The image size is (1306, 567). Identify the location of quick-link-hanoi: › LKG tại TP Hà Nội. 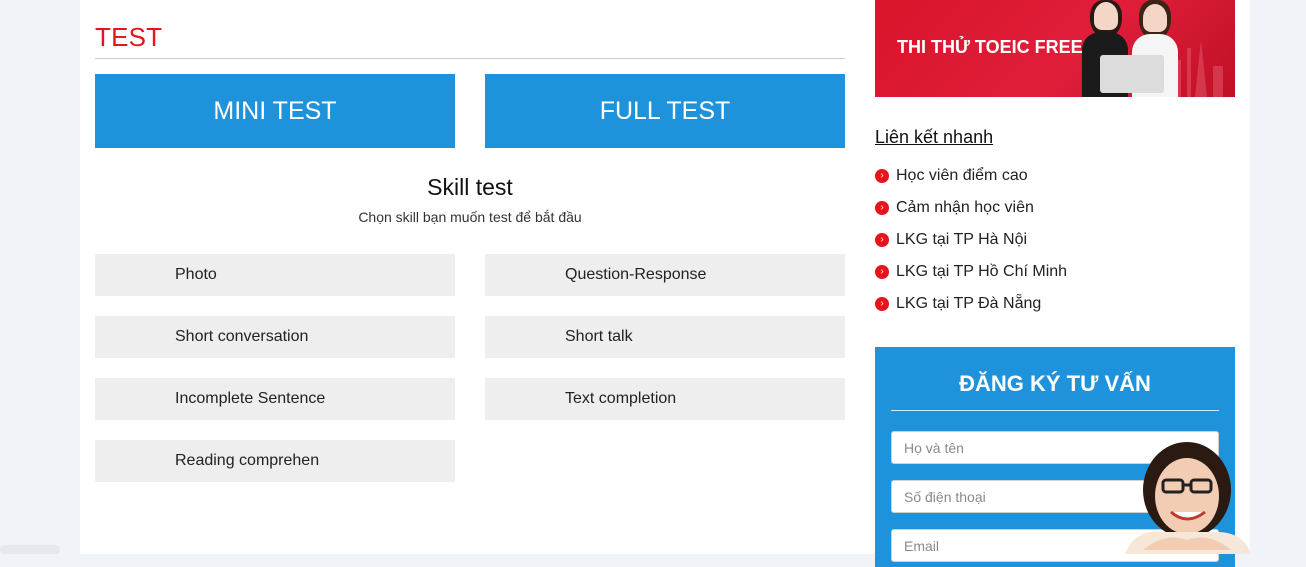
(971, 240).